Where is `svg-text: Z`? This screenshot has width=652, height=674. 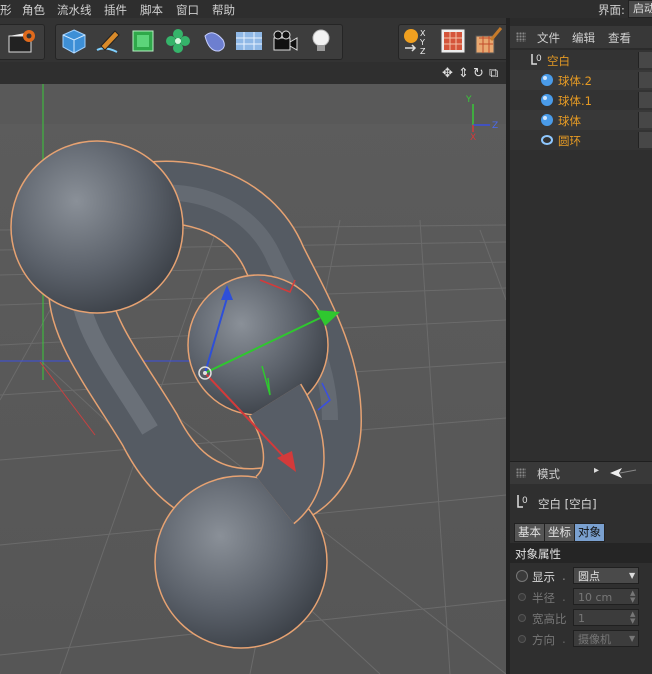 svg-text: Z is located at coordinates (423, 51).